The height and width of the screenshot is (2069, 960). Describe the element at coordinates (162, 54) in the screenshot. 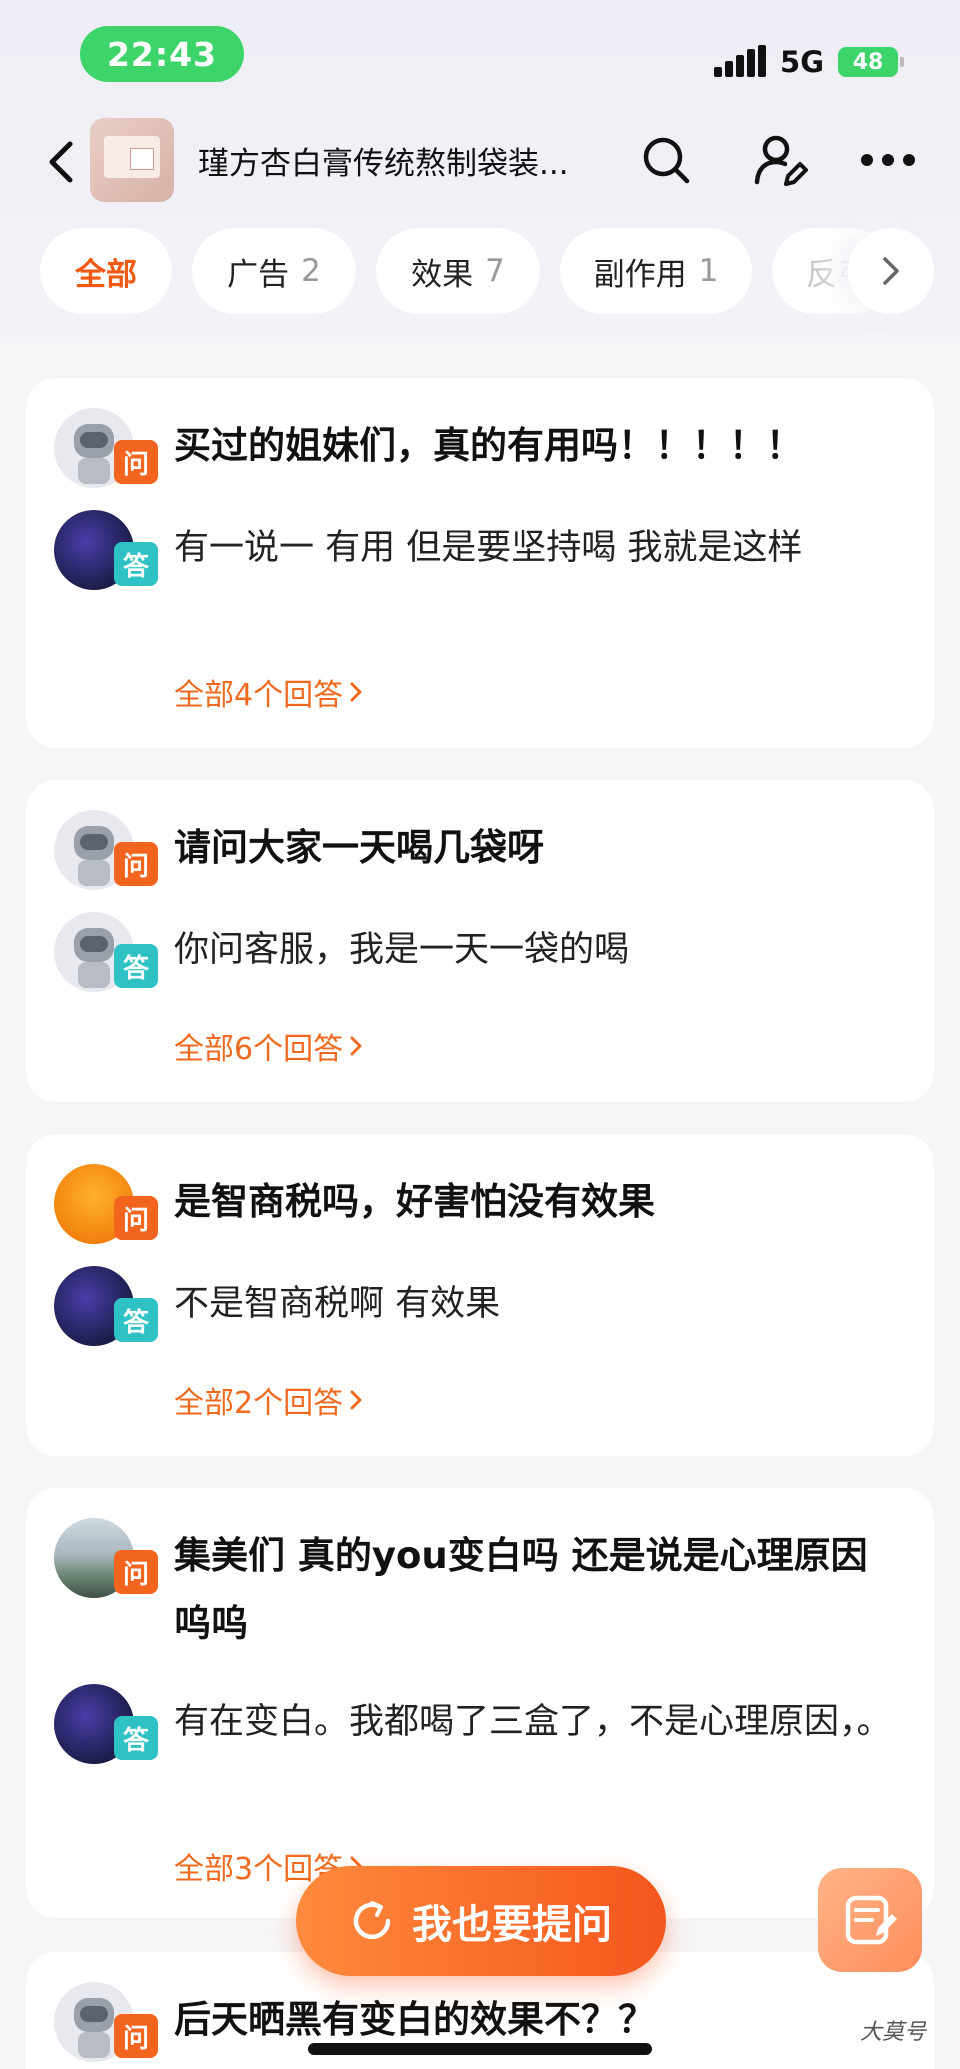

I see `status-time: 22:43` at that location.